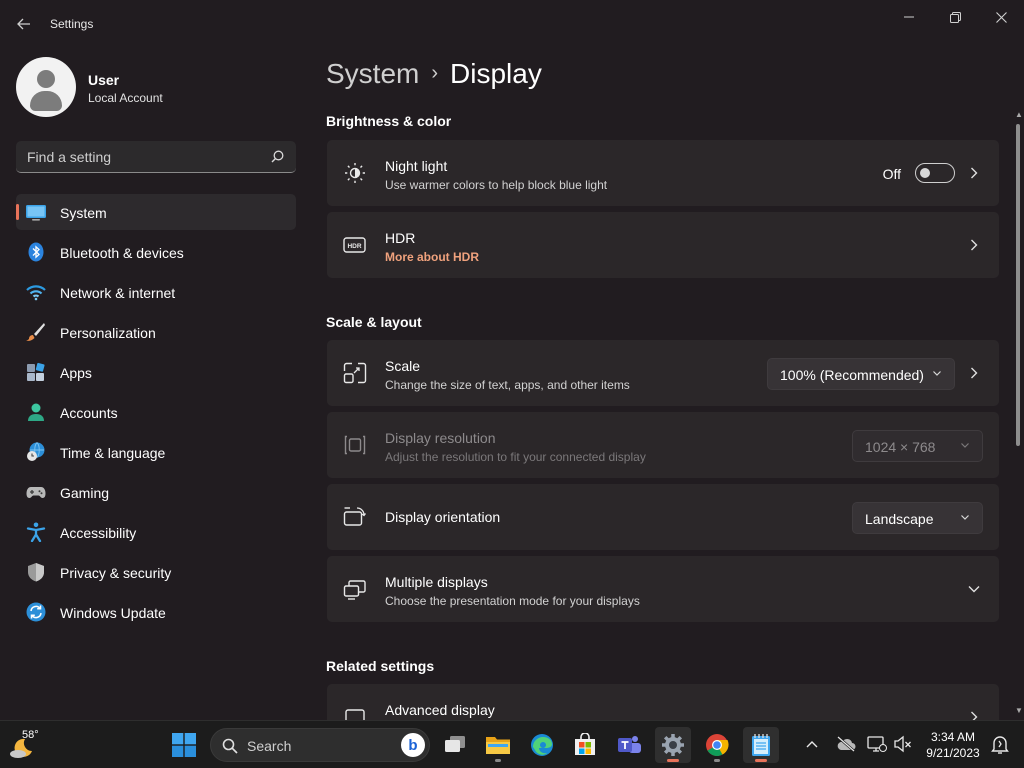  I want to click on settings-app-button, so click(673, 745).